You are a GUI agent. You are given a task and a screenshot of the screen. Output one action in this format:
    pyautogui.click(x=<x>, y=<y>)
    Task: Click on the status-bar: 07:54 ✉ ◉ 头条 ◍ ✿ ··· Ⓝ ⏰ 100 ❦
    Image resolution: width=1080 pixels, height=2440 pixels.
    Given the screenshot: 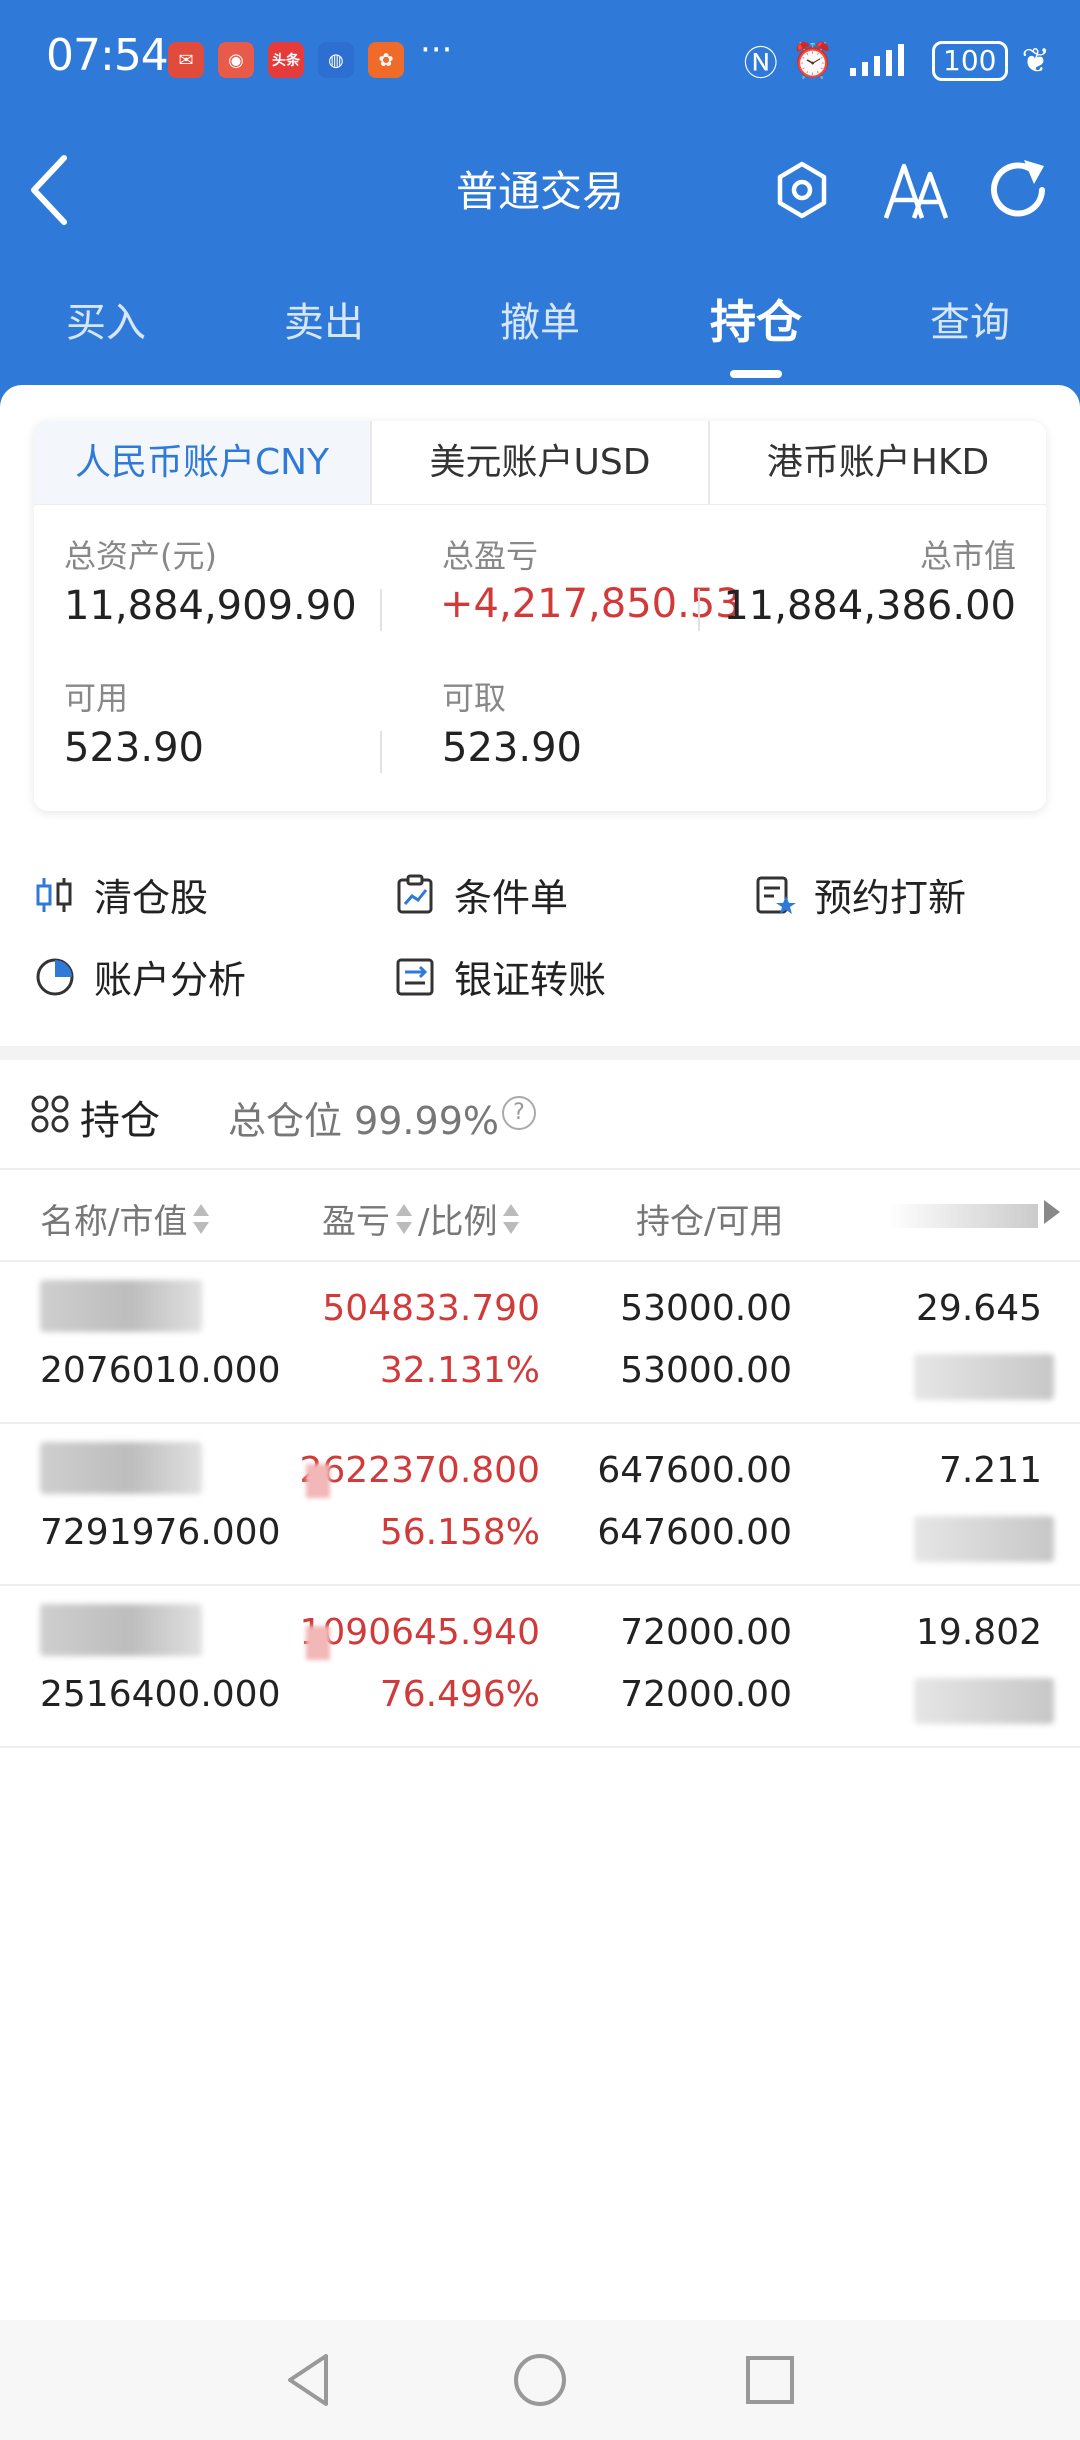 What is the action you would take?
    pyautogui.click(x=540, y=60)
    